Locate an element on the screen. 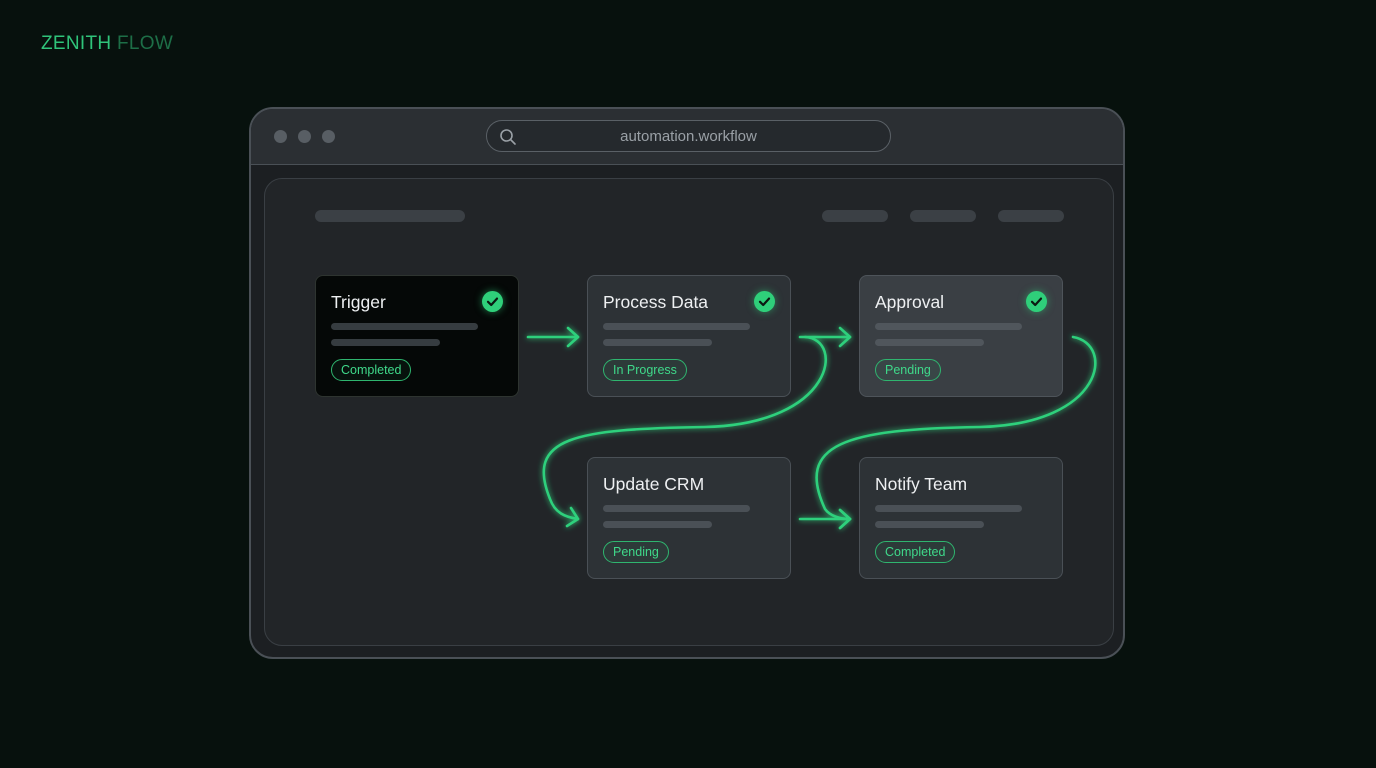 Image resolution: width=1376 pixels, height=768 pixels. brand-logo: ZENITH FLOW is located at coordinates (107, 44).